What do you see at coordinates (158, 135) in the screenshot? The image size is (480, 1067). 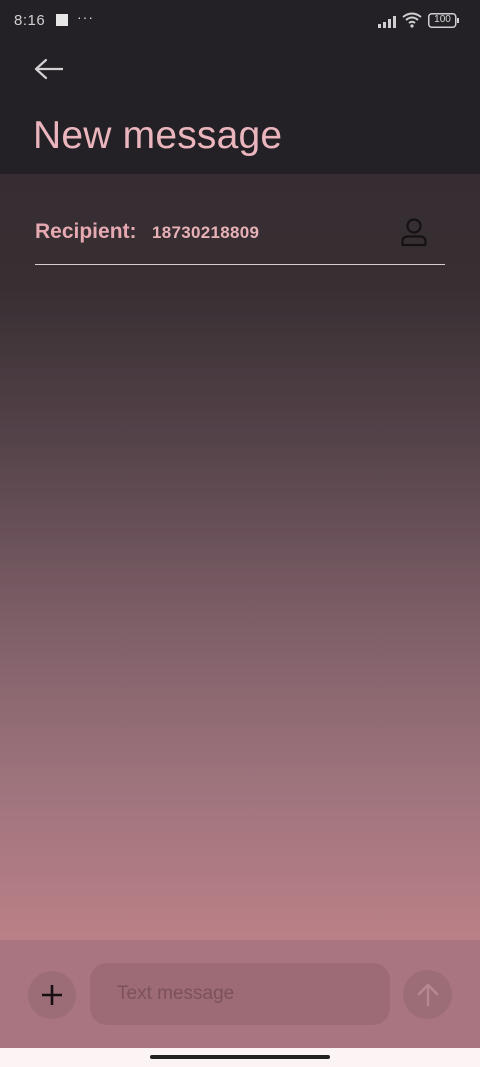 I see `page-title: New message` at bounding box center [158, 135].